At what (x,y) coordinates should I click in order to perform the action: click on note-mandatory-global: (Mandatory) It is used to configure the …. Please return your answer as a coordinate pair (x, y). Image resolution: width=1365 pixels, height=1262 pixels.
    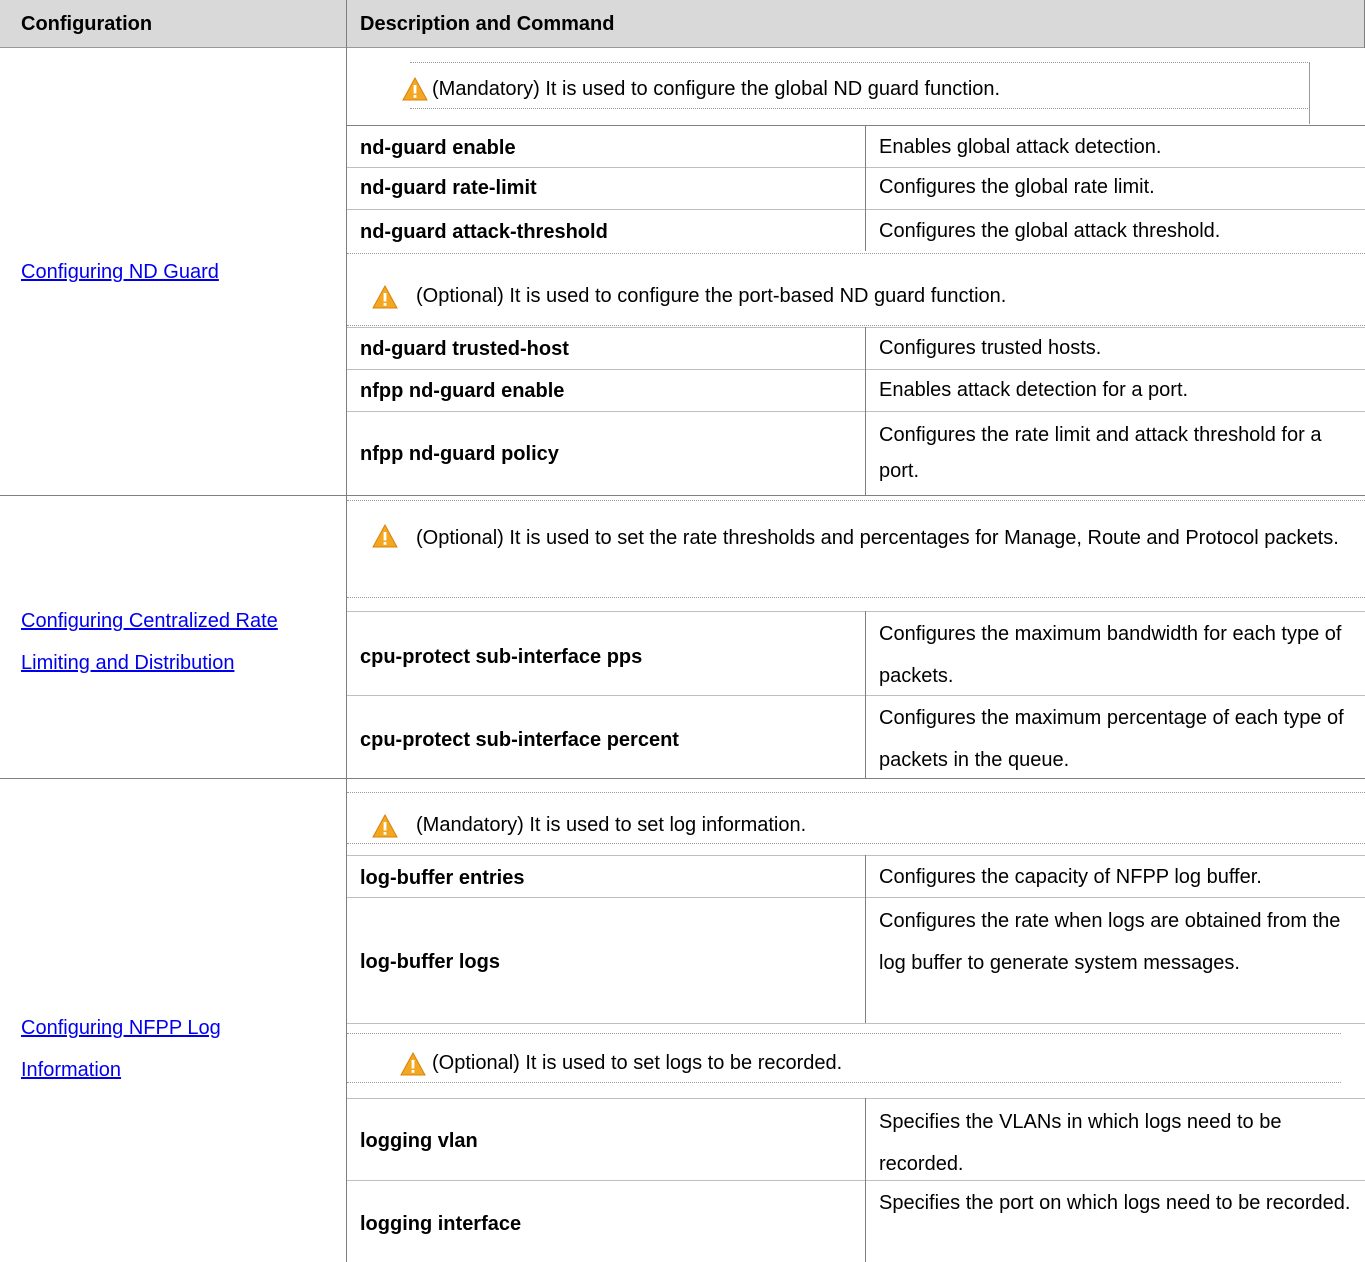
    Looking at the image, I should click on (716, 89).